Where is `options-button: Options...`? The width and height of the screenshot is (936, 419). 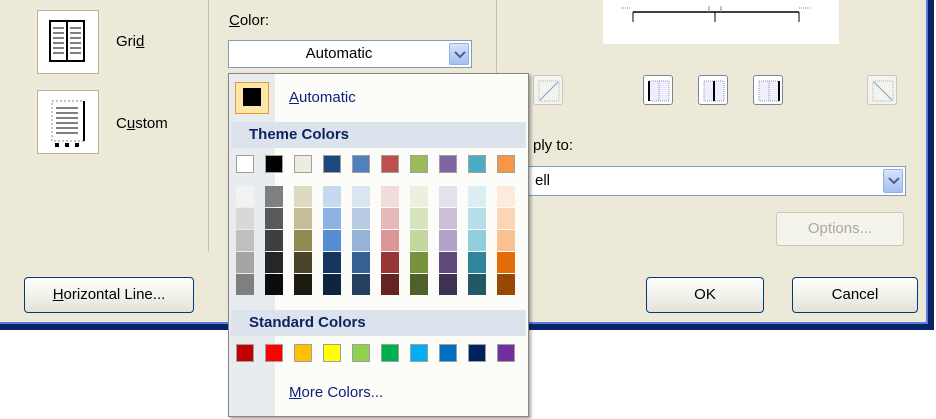 options-button: Options... is located at coordinates (840, 229).